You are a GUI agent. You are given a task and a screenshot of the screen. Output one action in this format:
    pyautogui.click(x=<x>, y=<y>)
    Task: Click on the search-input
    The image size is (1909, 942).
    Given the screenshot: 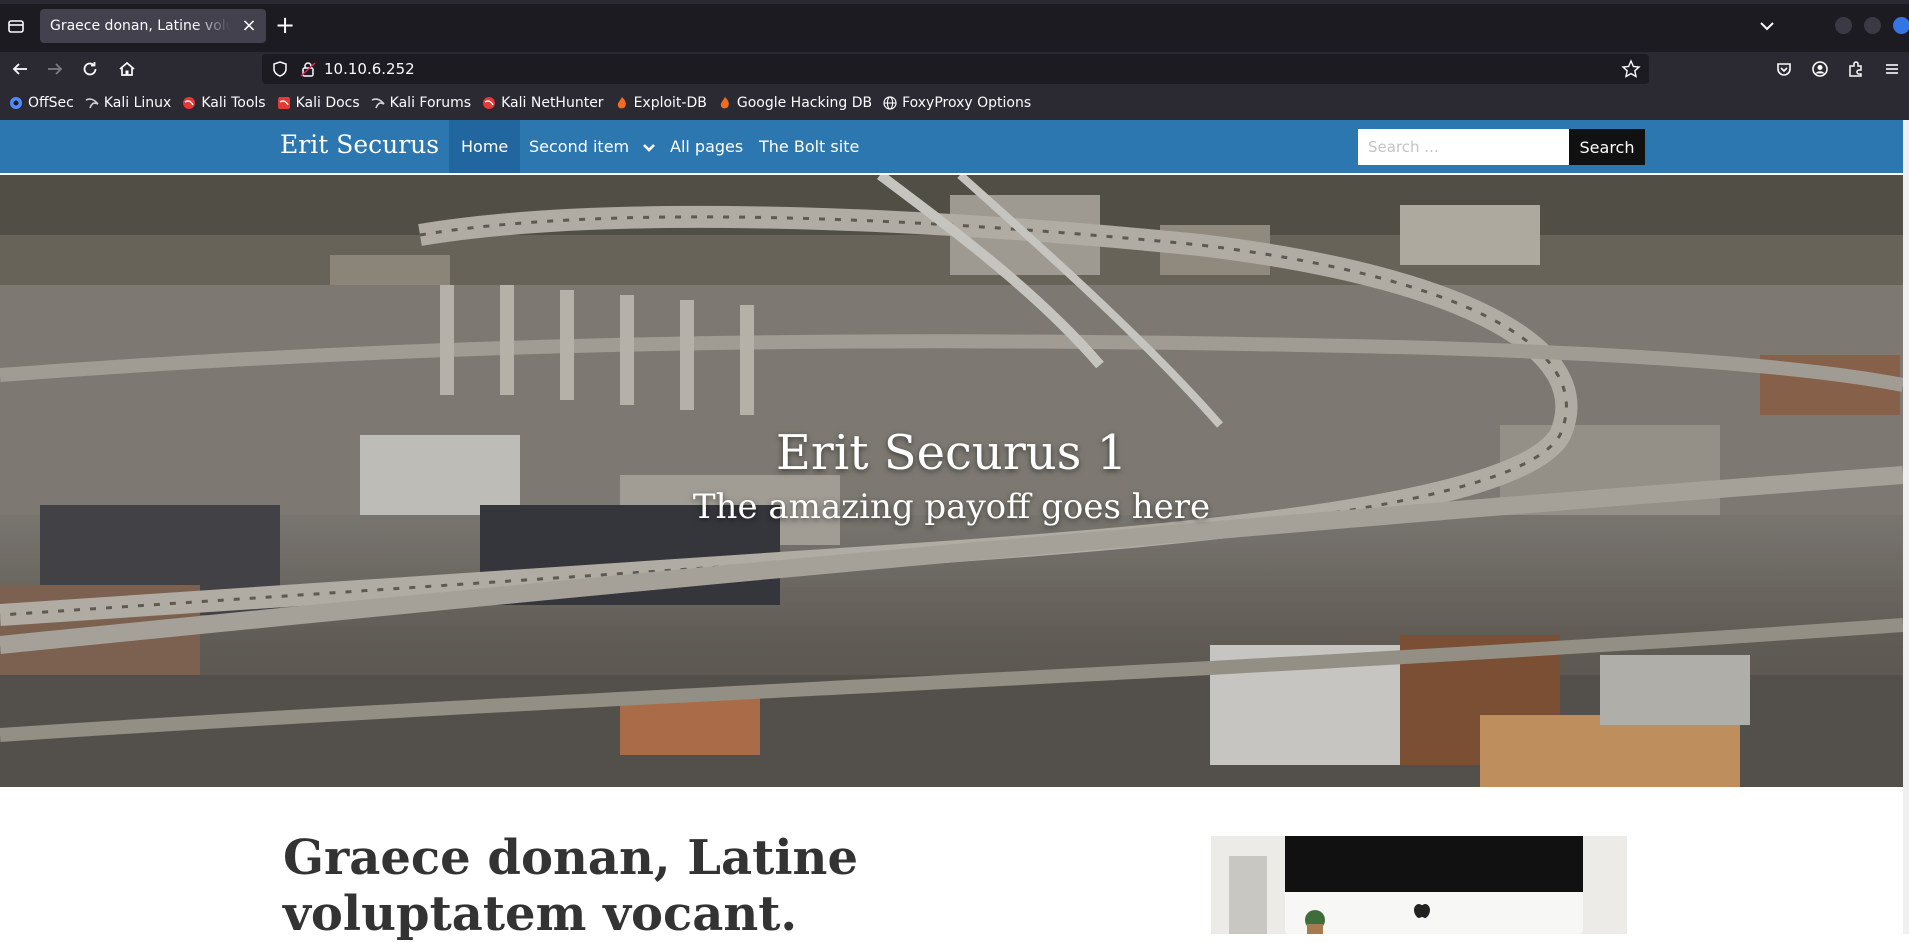 What is the action you would take?
    pyautogui.click(x=1463, y=147)
    